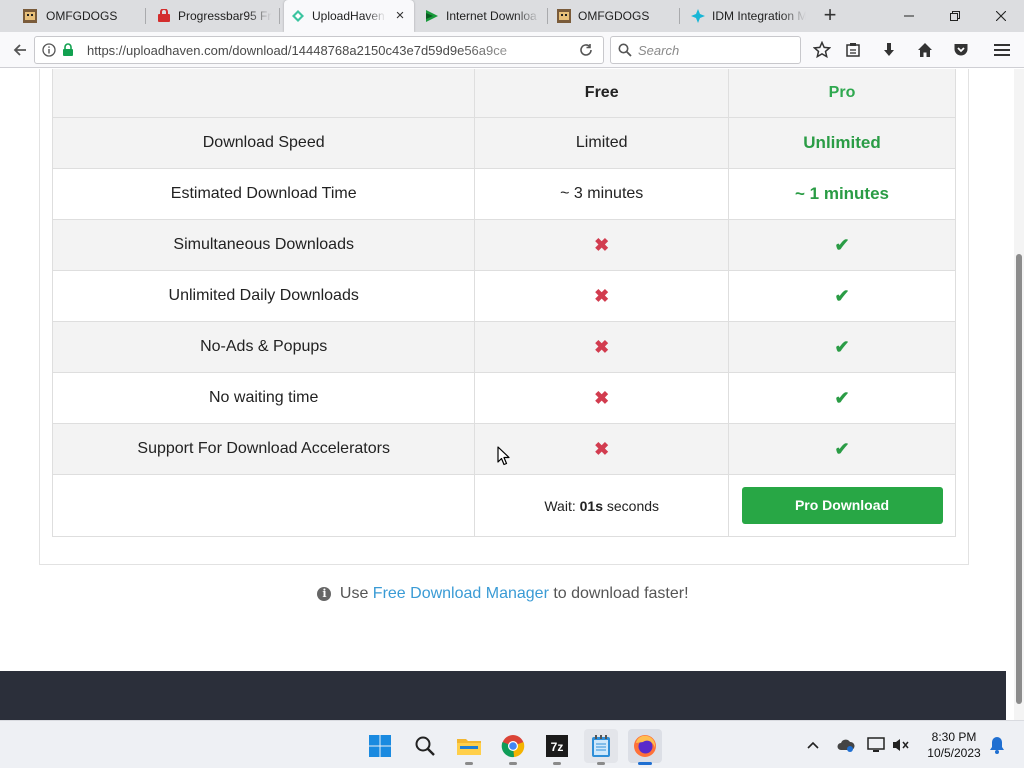 Image resolution: width=1024 pixels, height=768 pixels. I want to click on chrome-icon, so click(513, 746).